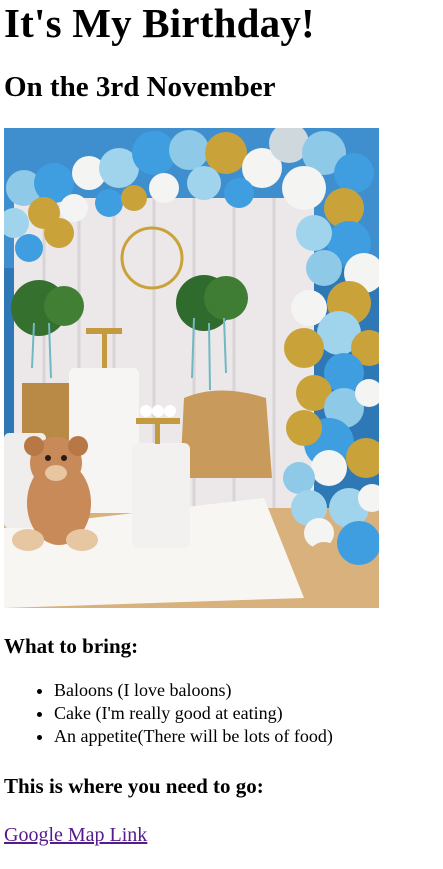 The image size is (443, 869). What do you see at coordinates (159, 23) in the screenshot?
I see `page-title: It's My Birthday!` at bounding box center [159, 23].